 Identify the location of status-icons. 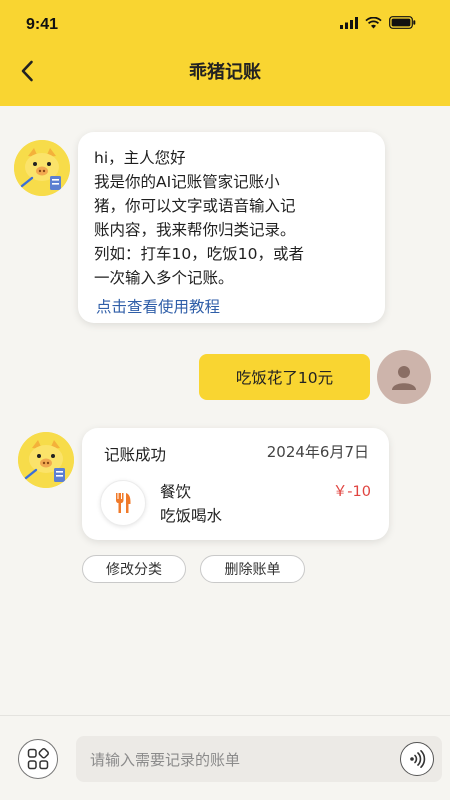
(378, 22).